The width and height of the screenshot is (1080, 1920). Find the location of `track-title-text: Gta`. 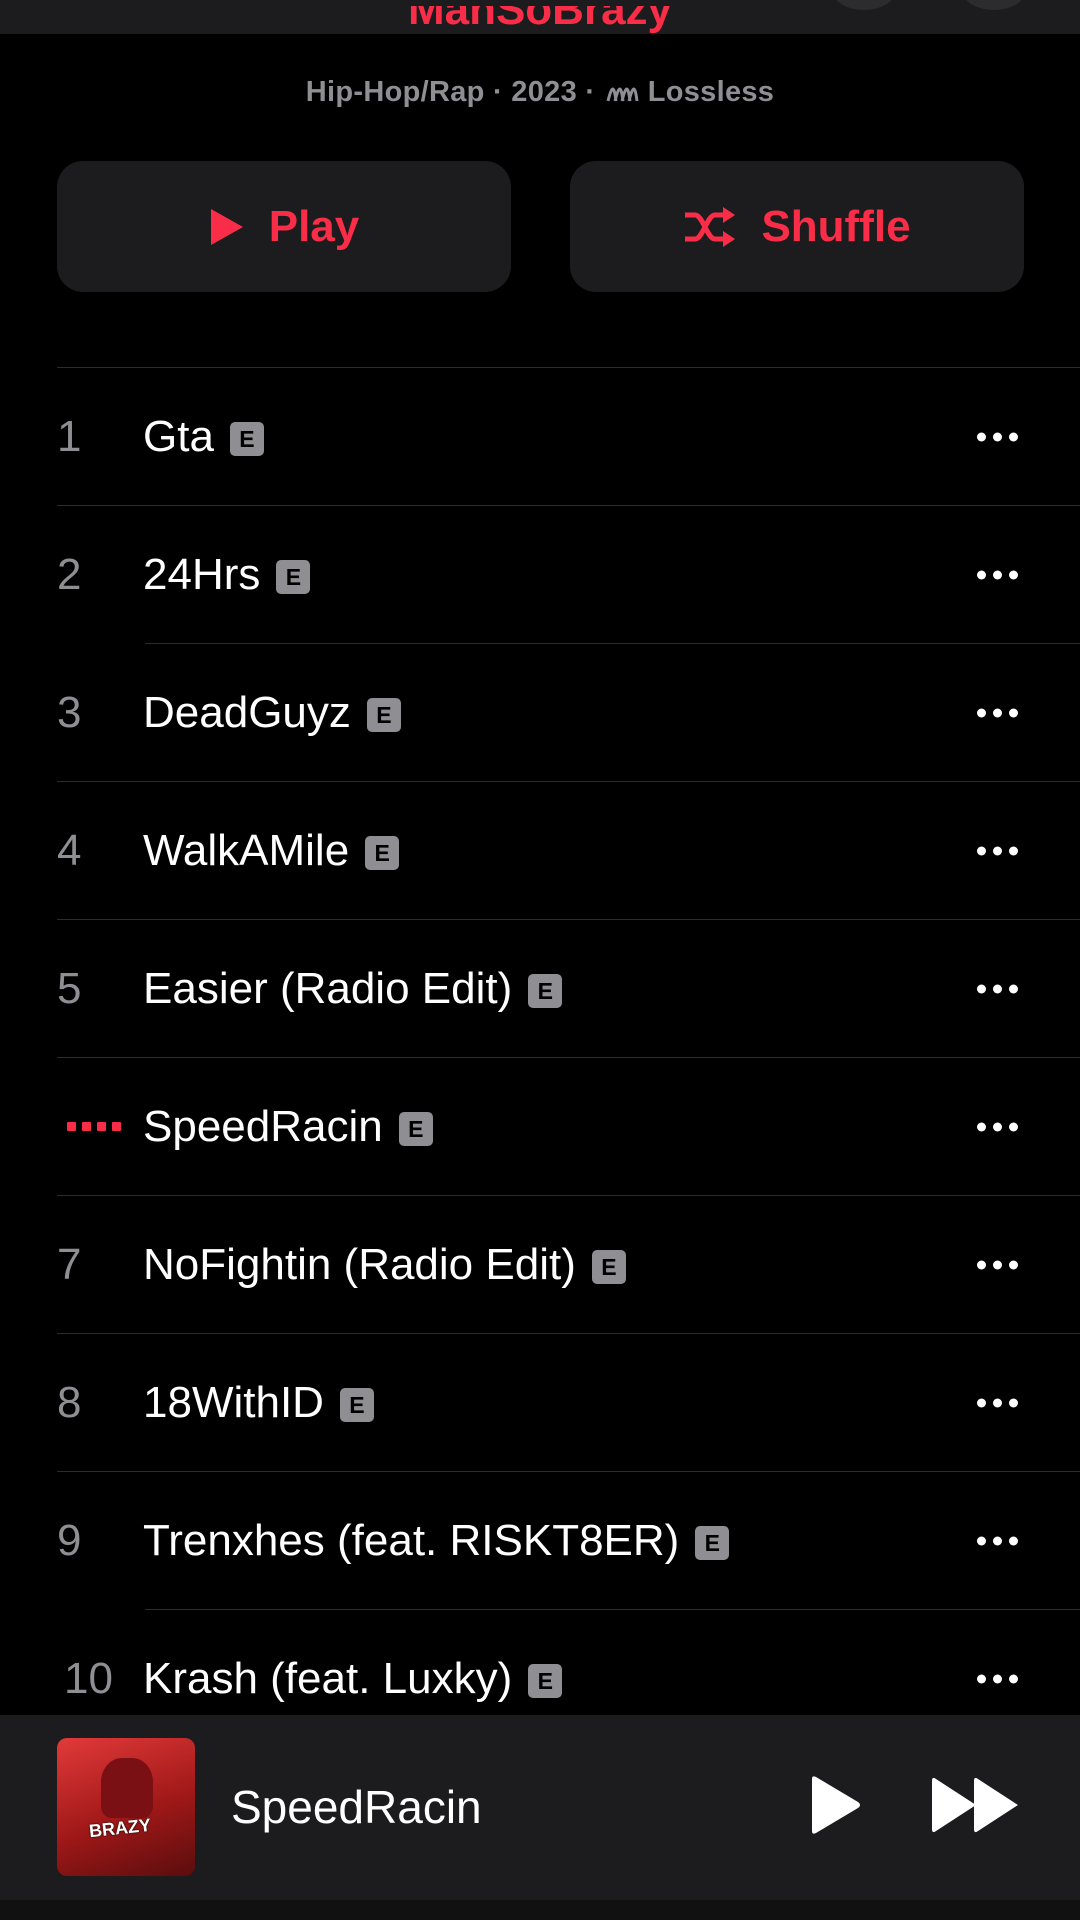

track-title-text: Gta is located at coordinates (178, 436).